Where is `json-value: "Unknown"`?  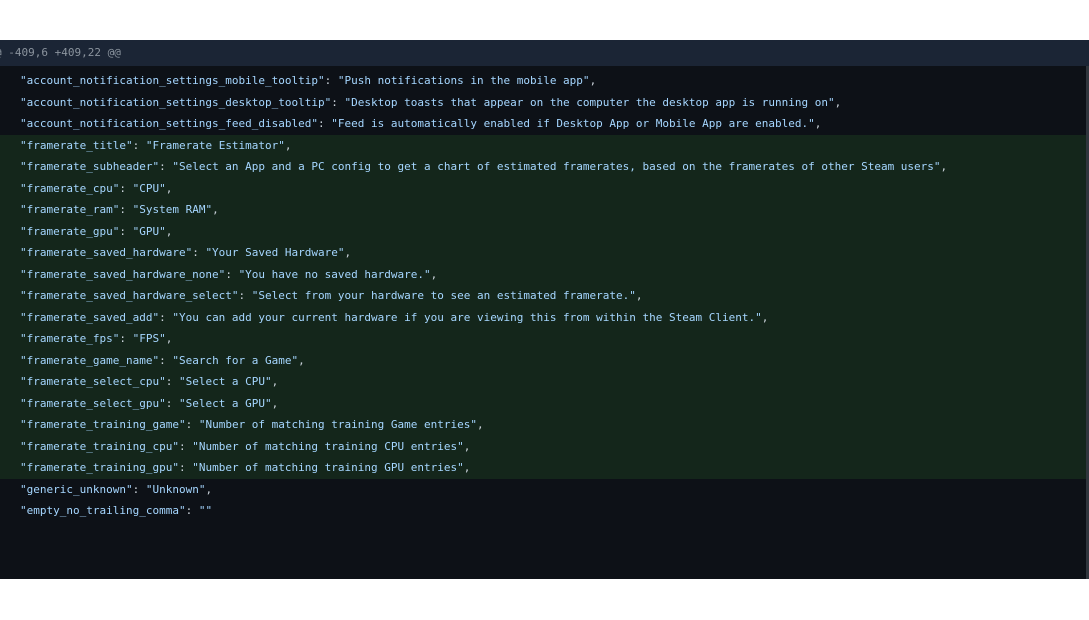 json-value: "Unknown" is located at coordinates (175, 489).